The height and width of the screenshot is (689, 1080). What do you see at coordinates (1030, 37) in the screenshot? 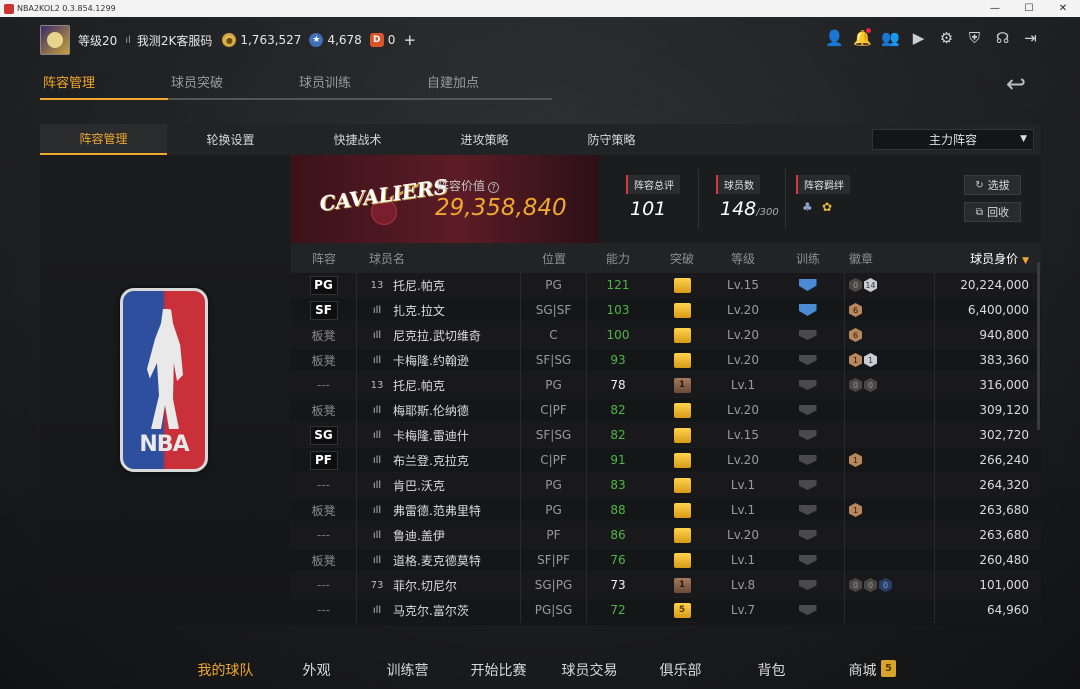
I see `exit-icon: ⇥` at bounding box center [1030, 37].